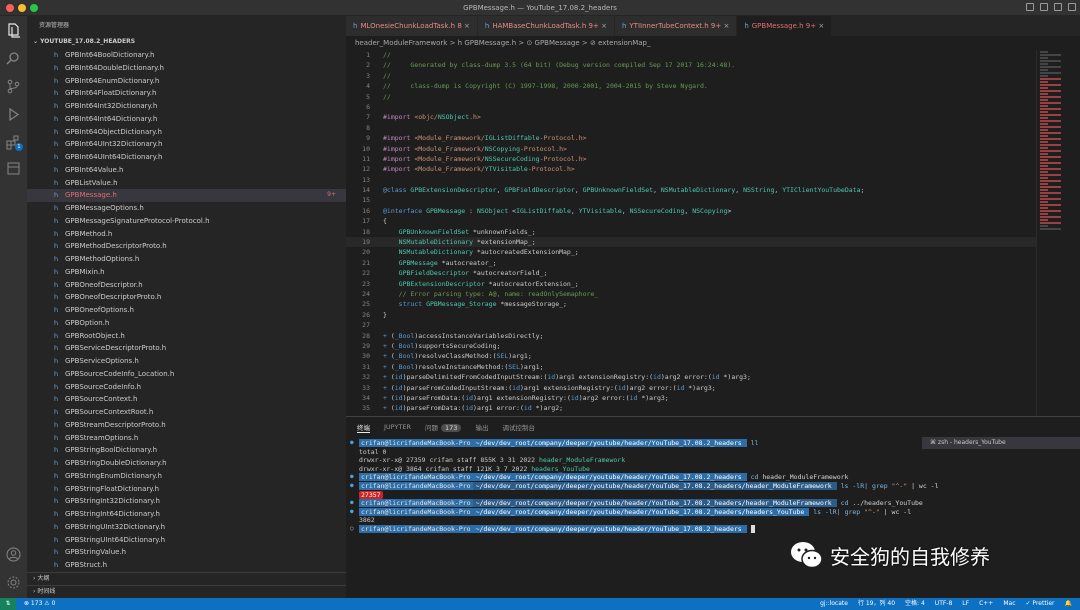 This screenshot has height=610, width=1080. What do you see at coordinates (965, 604) in the screenshot?
I see `eol-status: LF` at bounding box center [965, 604].